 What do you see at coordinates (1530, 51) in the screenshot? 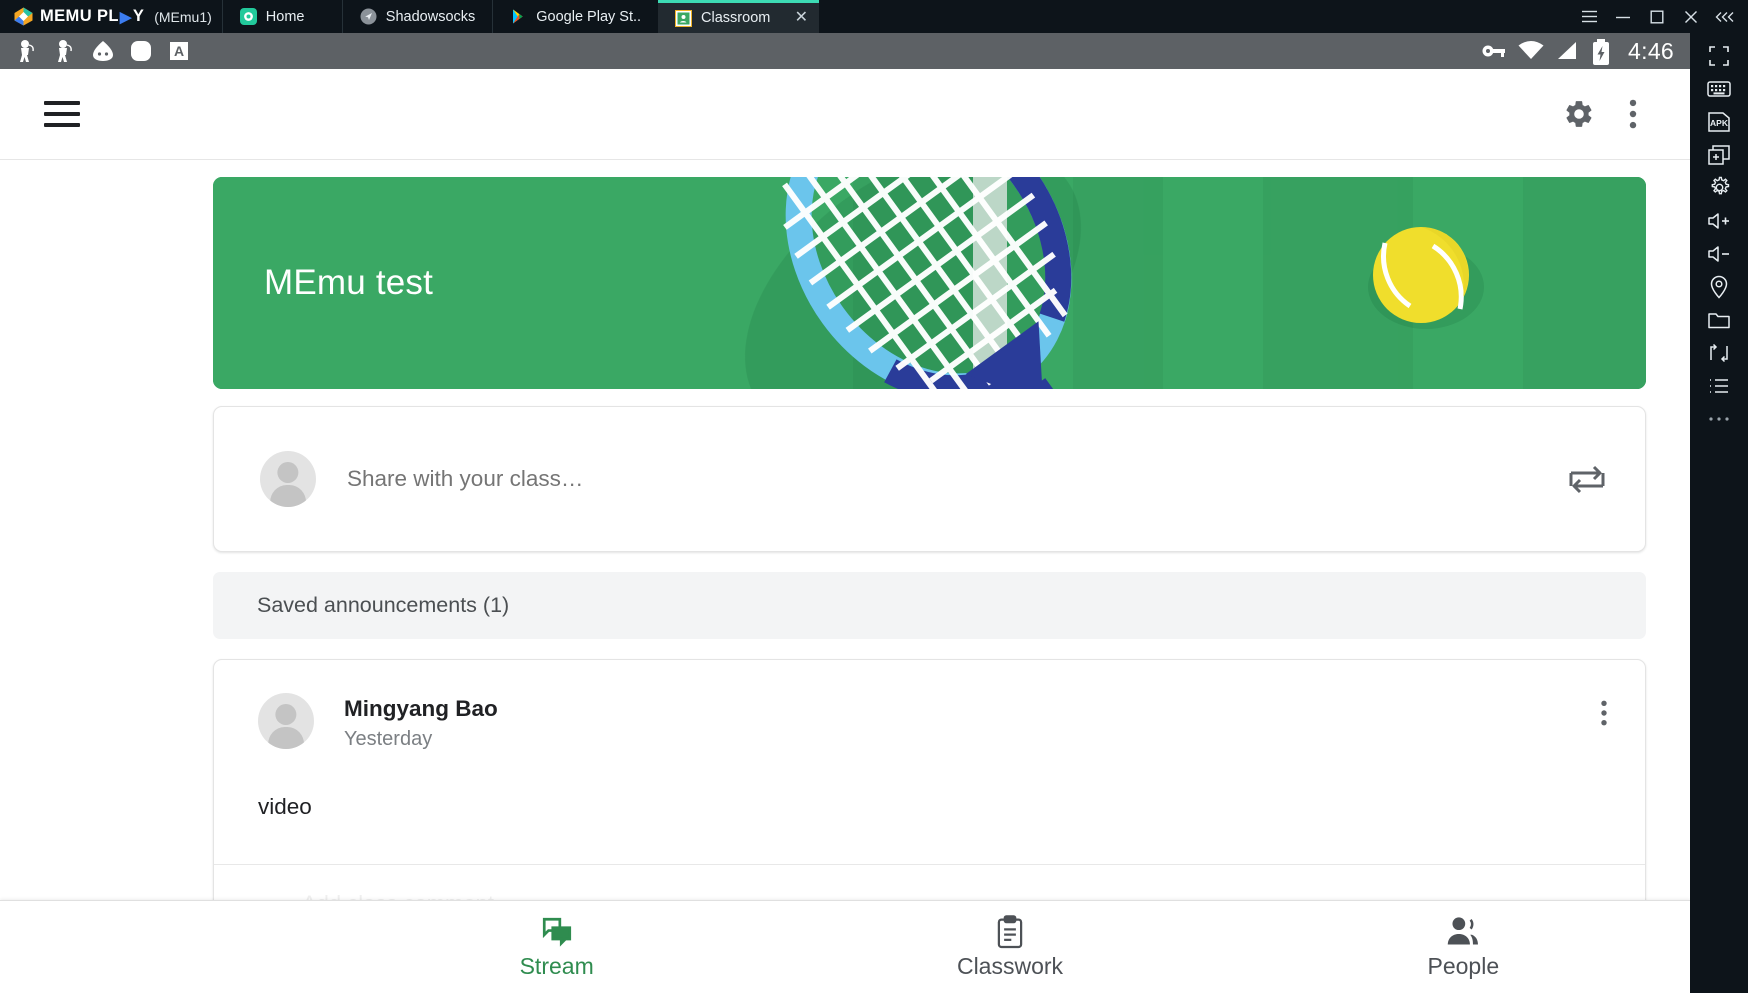
I see `wifi-icon` at bounding box center [1530, 51].